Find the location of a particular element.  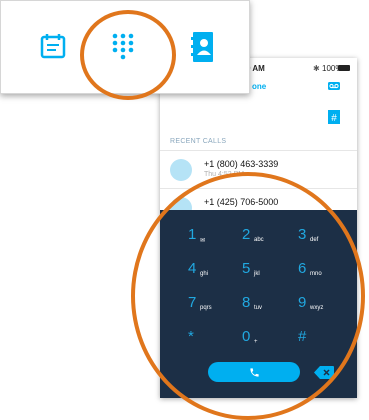

tab-contacts is located at coordinates (203, 47).